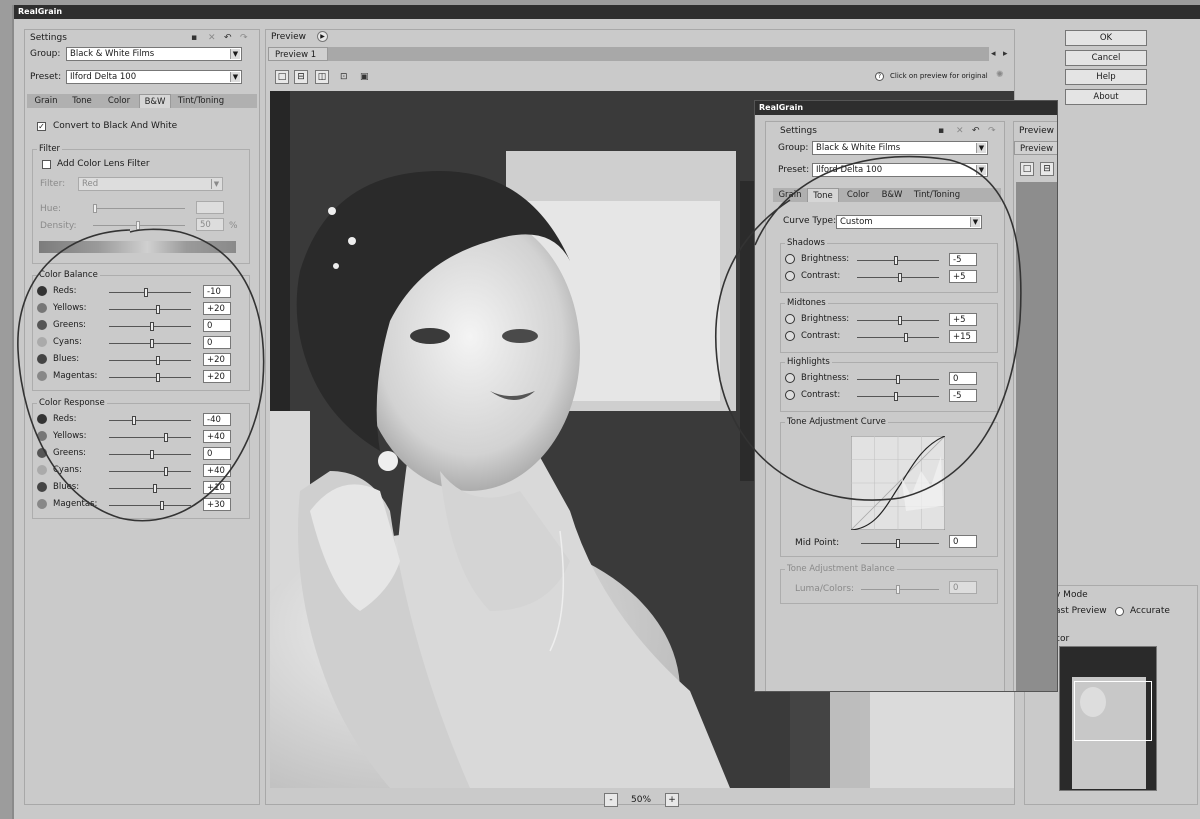 Image resolution: width=1200 pixels, height=819 pixels. Describe the element at coordinates (1081, 611) in the screenshot. I see `fast-preview-label: ast Preview` at that location.